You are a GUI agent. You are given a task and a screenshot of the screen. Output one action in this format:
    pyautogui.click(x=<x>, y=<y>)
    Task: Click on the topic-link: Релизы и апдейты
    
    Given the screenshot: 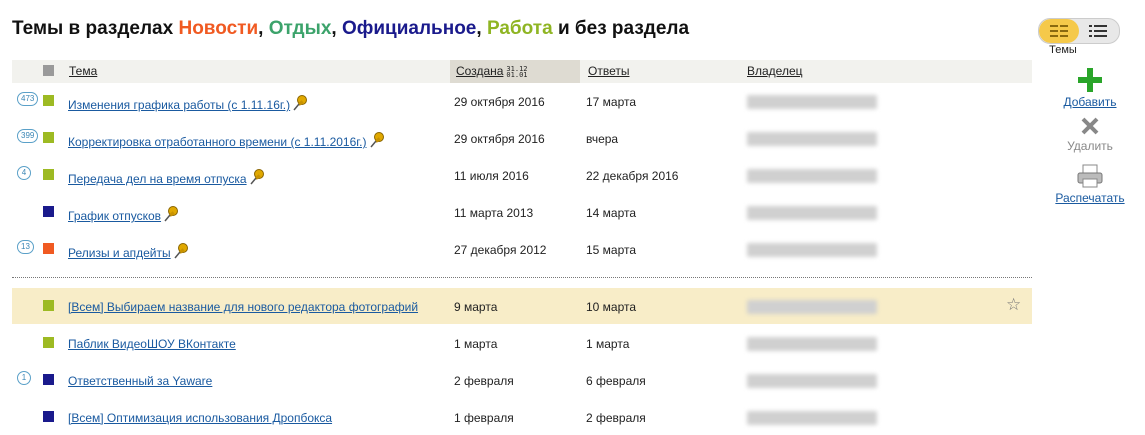 What is the action you would take?
    pyautogui.click(x=128, y=251)
    